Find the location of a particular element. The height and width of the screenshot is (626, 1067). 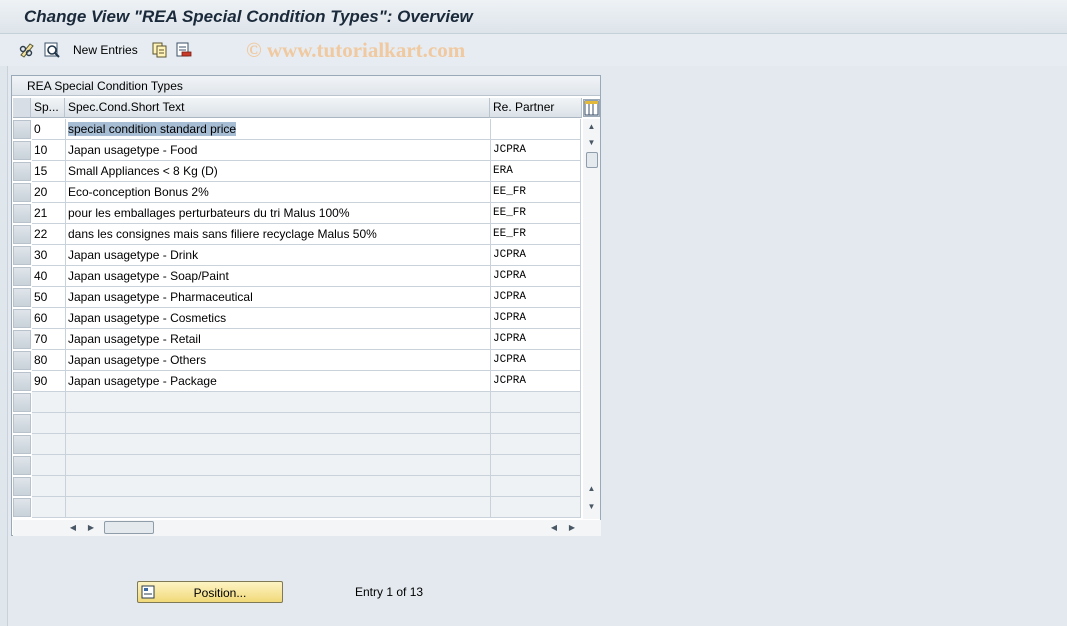

cell-code: 15 is located at coordinates (49, 171).